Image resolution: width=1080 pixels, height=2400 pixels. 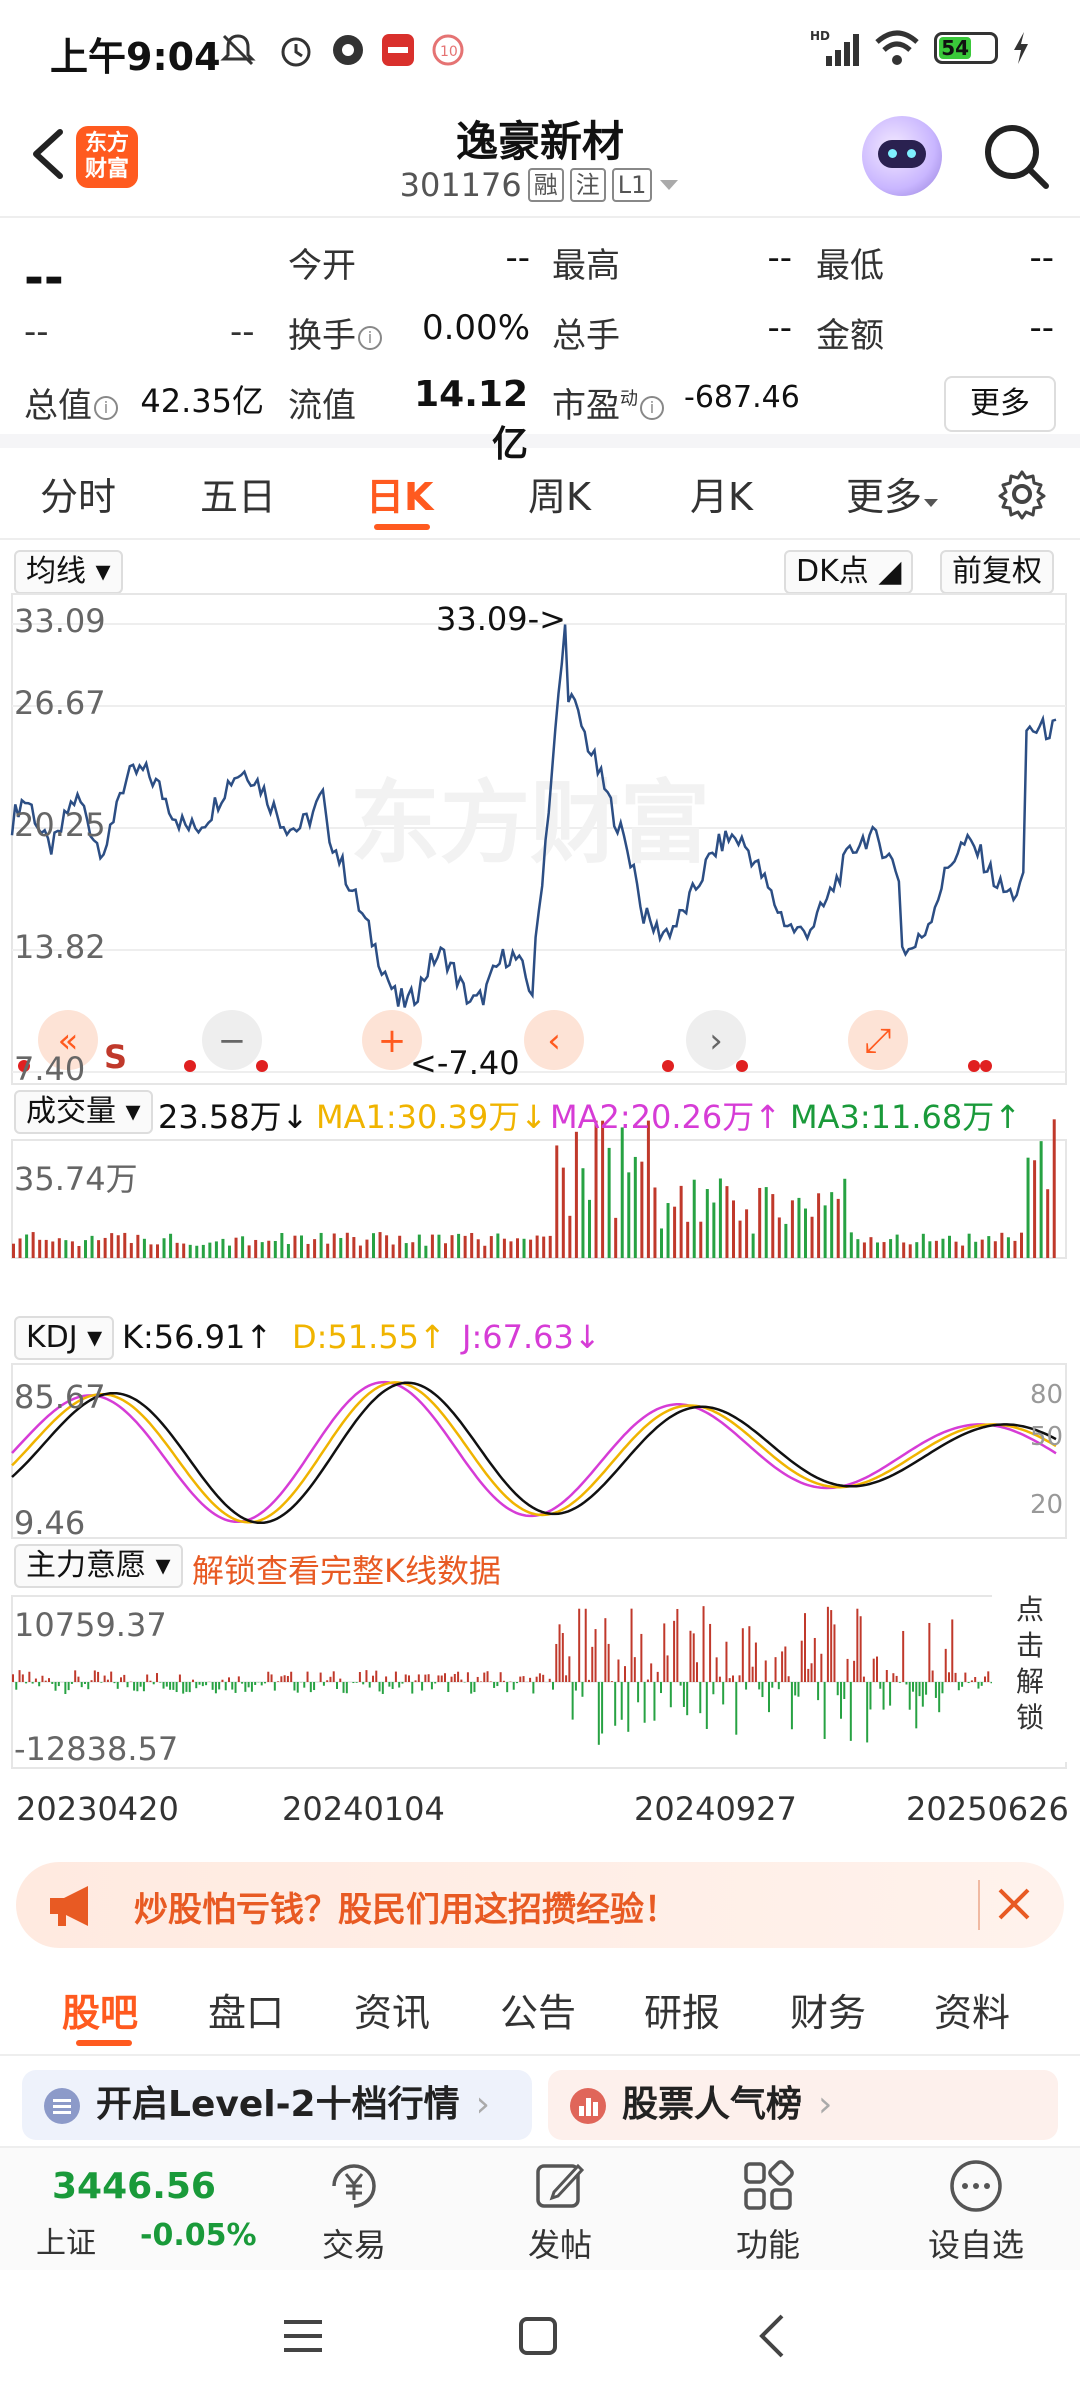 I want to click on volume-selector: 成交量 ▾, so click(x=83, y=1112).